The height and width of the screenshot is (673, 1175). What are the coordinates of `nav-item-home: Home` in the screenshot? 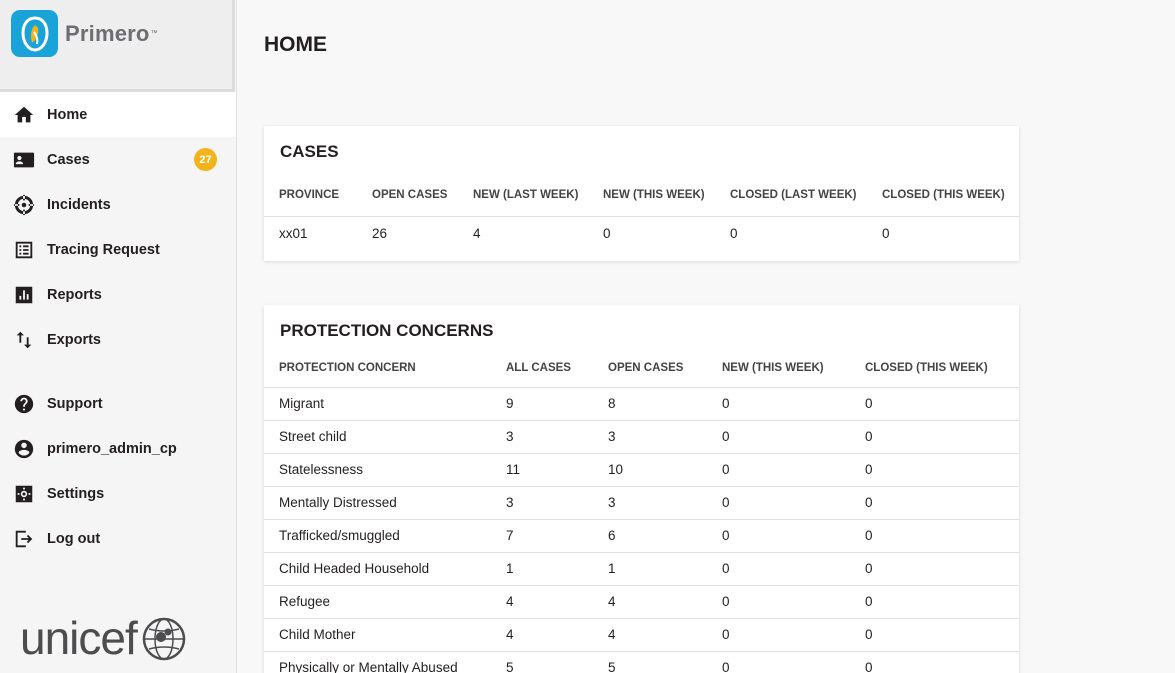 It's located at (118, 114).